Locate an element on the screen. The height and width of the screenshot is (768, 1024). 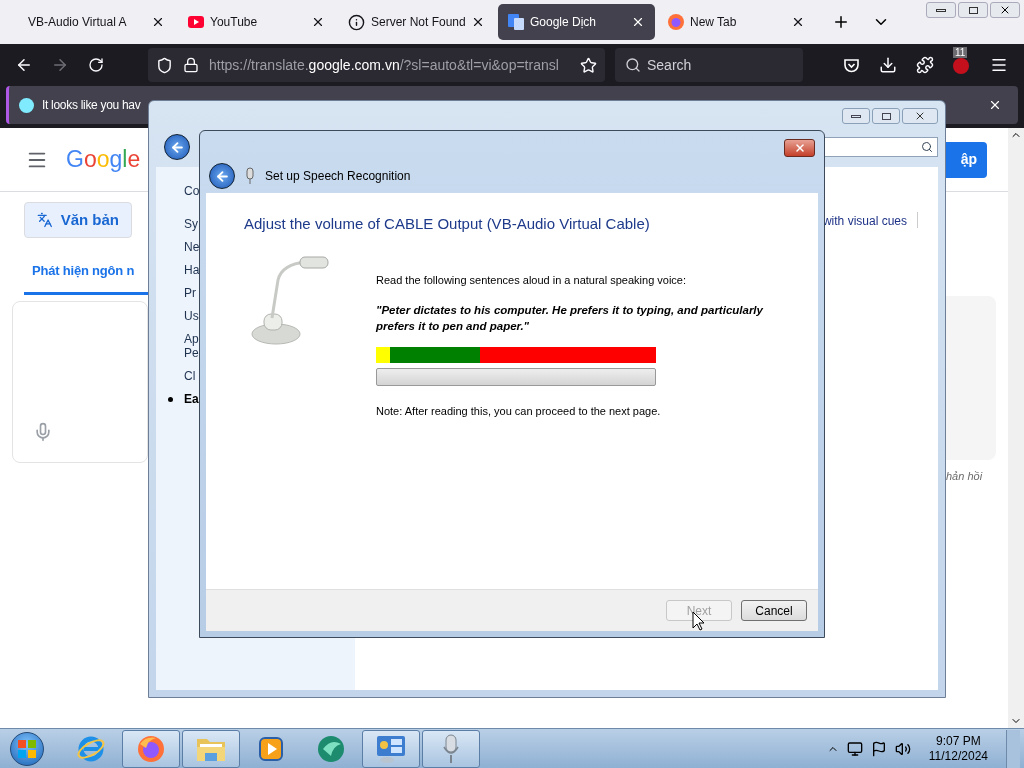
sidebar-link: Ha is located at coordinates (191, 270).